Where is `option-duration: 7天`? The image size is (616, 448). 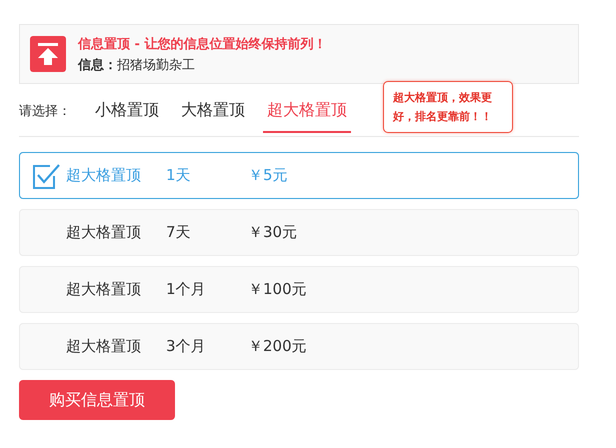
option-duration: 7天 is located at coordinates (179, 232).